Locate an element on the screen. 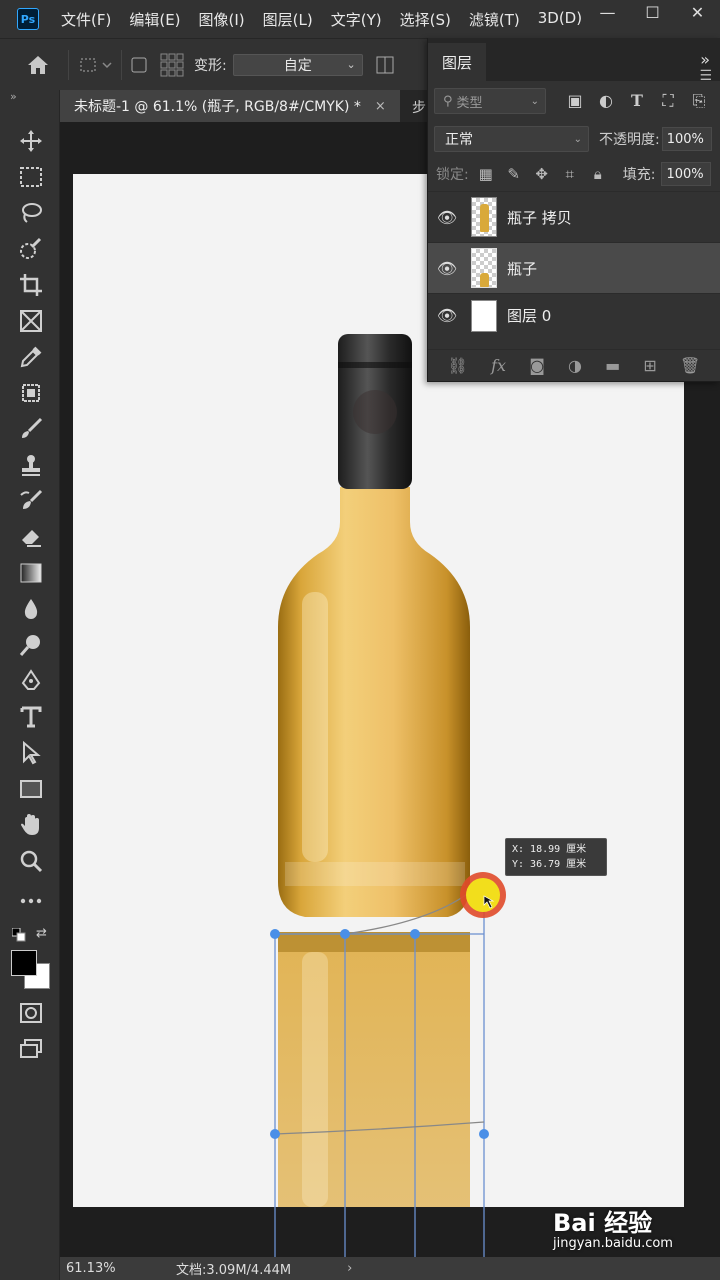 This screenshot has width=720, height=1280. maximize-button: ☐ is located at coordinates (652, 12).